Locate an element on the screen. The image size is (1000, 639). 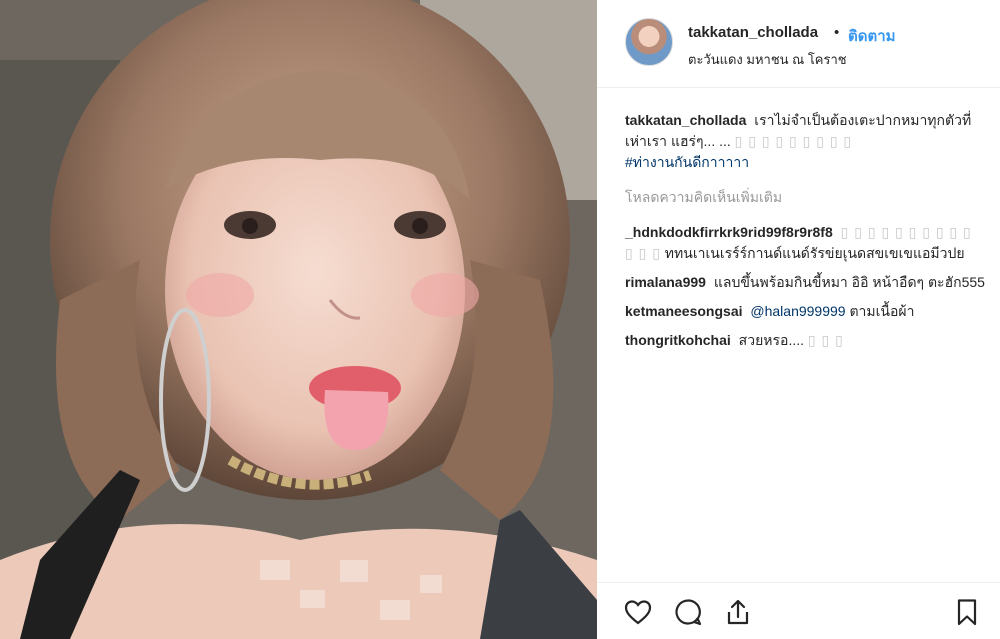
bookmark-icon is located at coordinates (967, 612).